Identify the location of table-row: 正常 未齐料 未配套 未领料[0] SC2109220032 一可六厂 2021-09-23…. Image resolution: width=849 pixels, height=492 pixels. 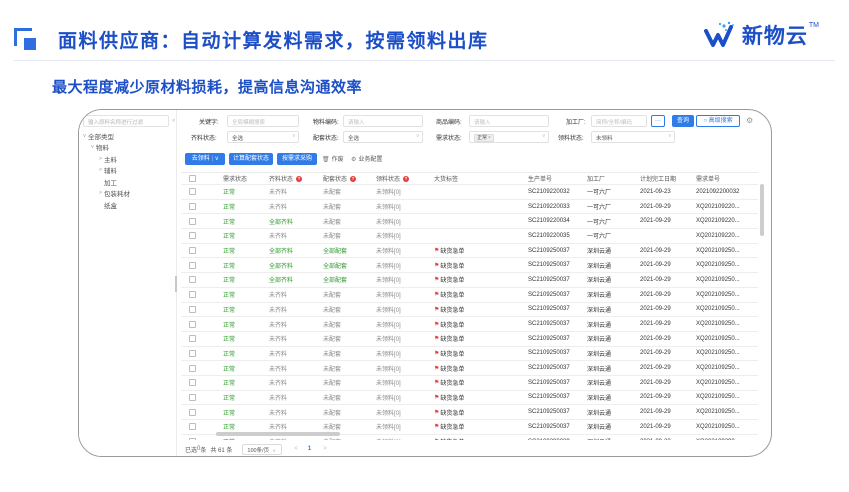
(469, 192).